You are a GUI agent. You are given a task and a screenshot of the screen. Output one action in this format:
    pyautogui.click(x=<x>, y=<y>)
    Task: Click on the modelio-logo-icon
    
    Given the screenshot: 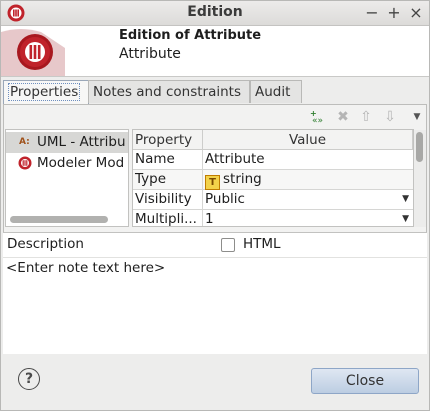 What is the action you would take?
    pyautogui.click(x=33, y=51)
    